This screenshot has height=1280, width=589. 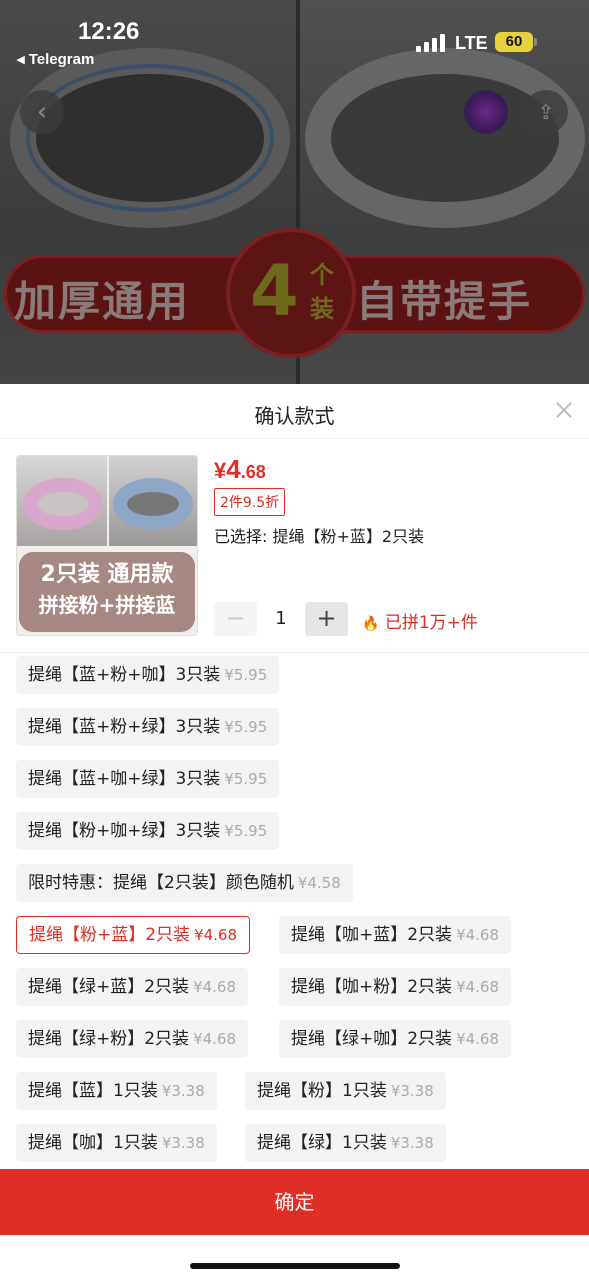 What do you see at coordinates (294, 1202) in the screenshot?
I see `confirm-button: 确定` at bounding box center [294, 1202].